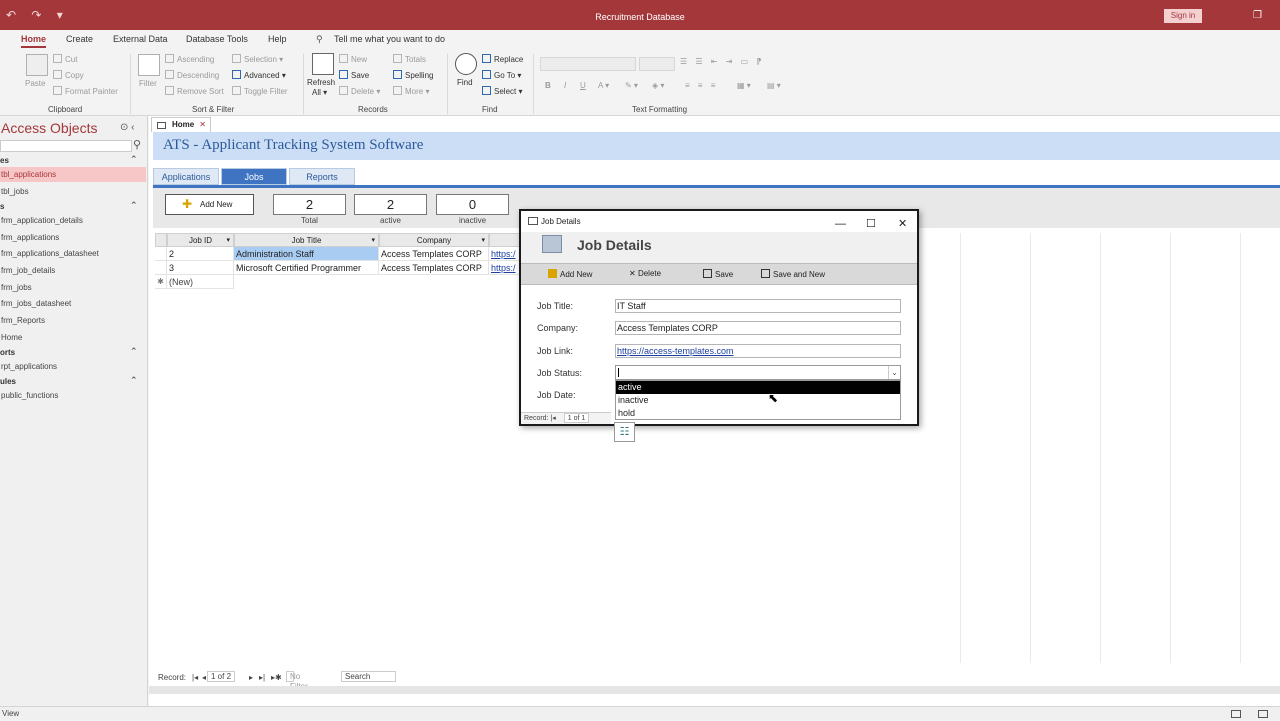  What do you see at coordinates (411, 91) in the screenshot?
I see `more-button: More ▾` at bounding box center [411, 91].